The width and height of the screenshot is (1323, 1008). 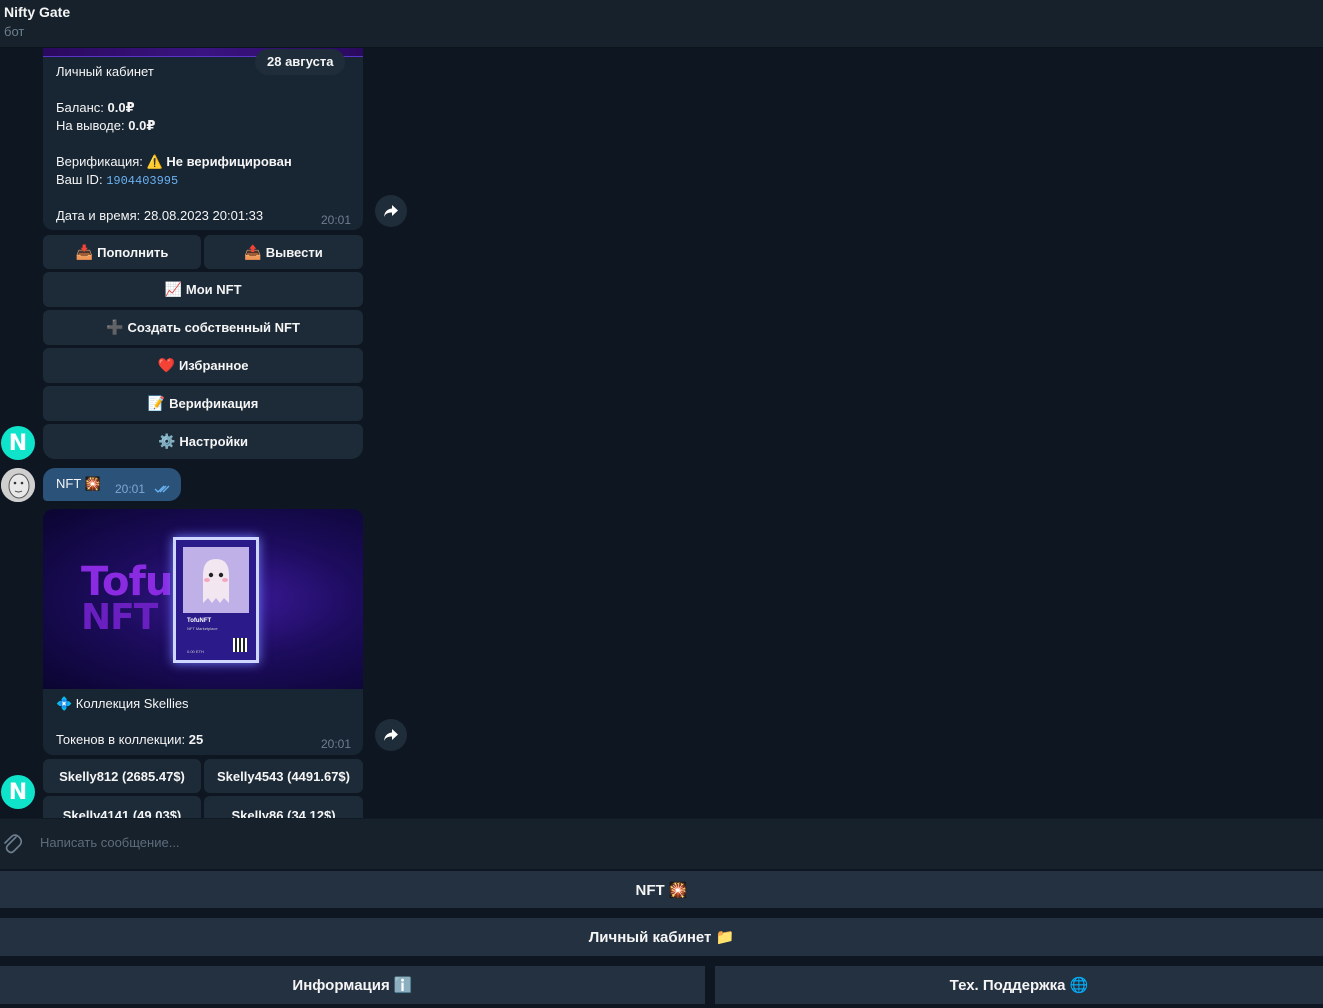 I want to click on balance-value: 0.0₽, so click(x=121, y=107).